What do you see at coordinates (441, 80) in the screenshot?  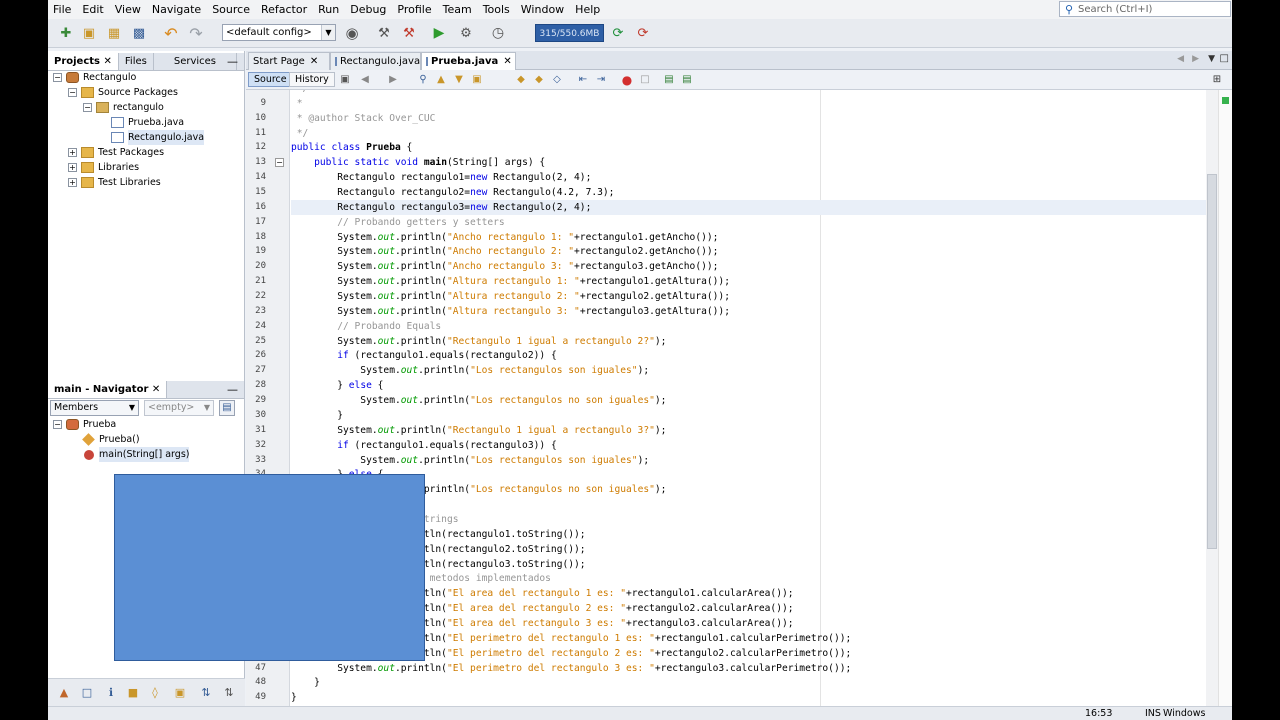 I see `find-previous-icon: ▲` at bounding box center [441, 80].